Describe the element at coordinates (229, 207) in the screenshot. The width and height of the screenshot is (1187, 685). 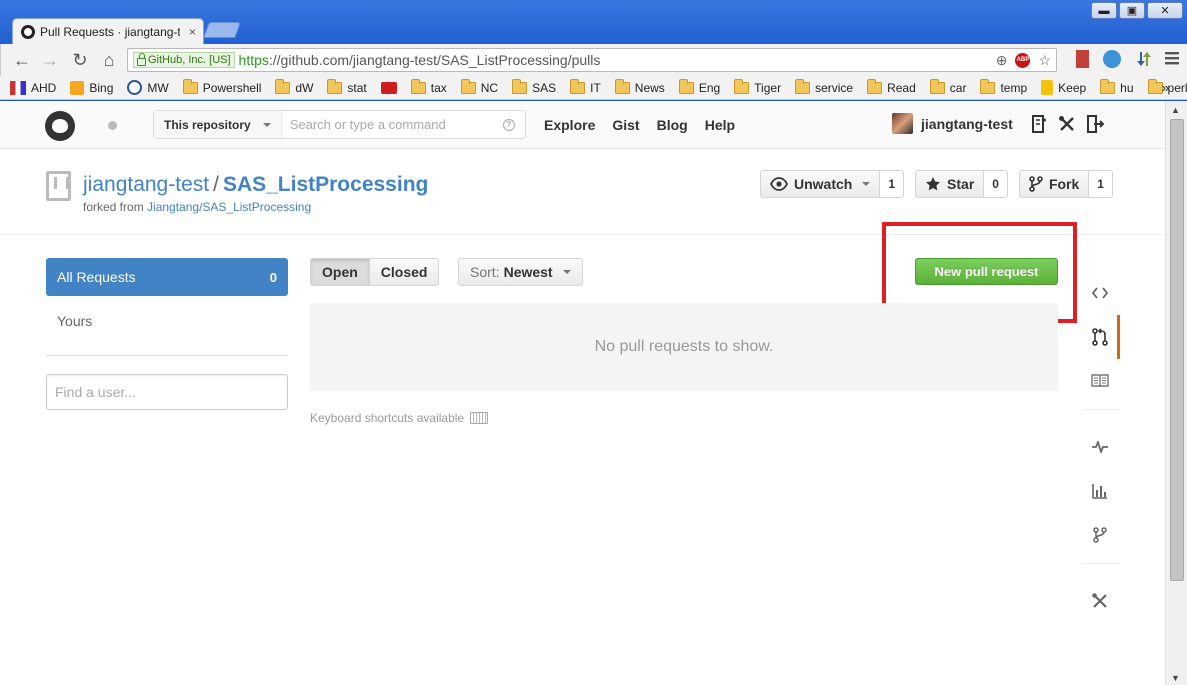
I see `forked-source-link: Jiangtang/SAS_ListProcessing` at that location.